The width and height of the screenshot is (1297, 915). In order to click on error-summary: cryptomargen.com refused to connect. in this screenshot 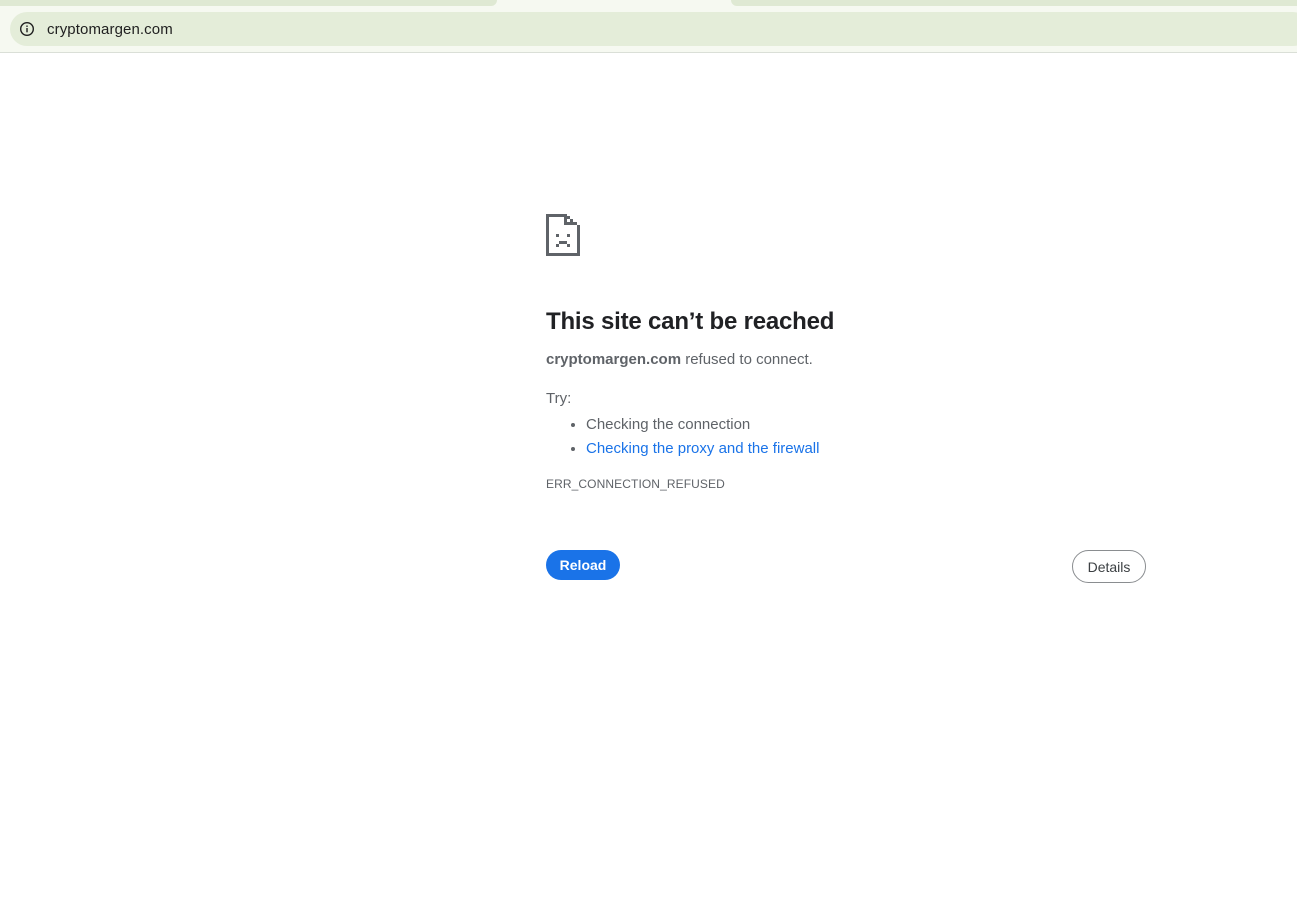, I will do `click(846, 360)`.